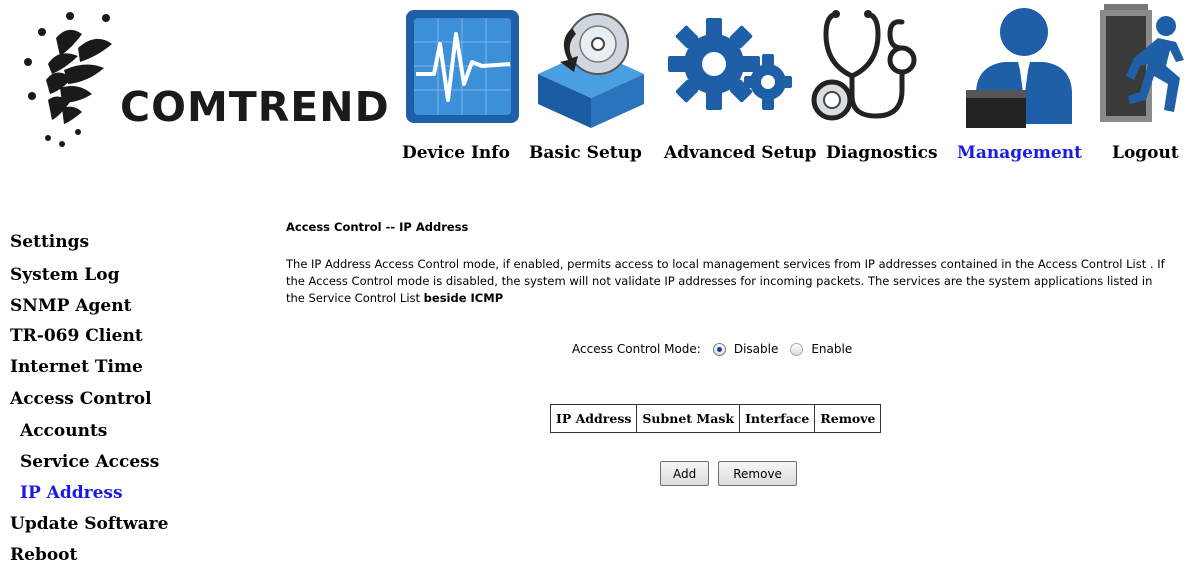 Image resolution: width=1192 pixels, height=565 pixels. I want to click on description-bold-text: beside ICMP, so click(463, 298).